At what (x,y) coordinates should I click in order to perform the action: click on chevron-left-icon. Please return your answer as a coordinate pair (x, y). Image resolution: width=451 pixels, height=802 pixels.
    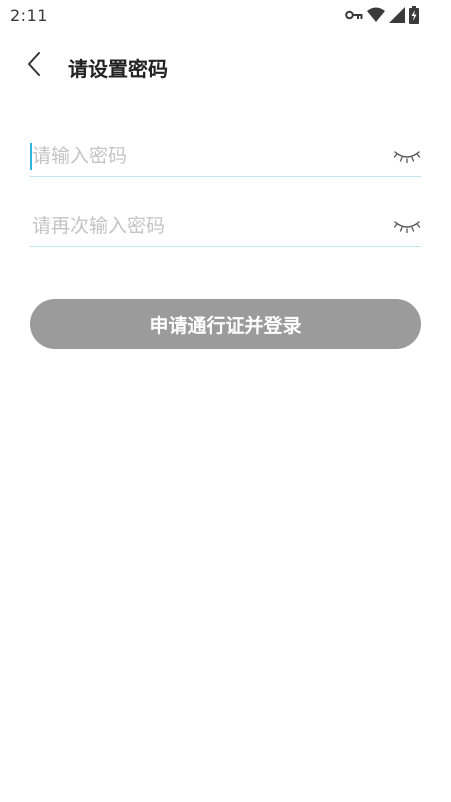
    Looking at the image, I should click on (34, 66).